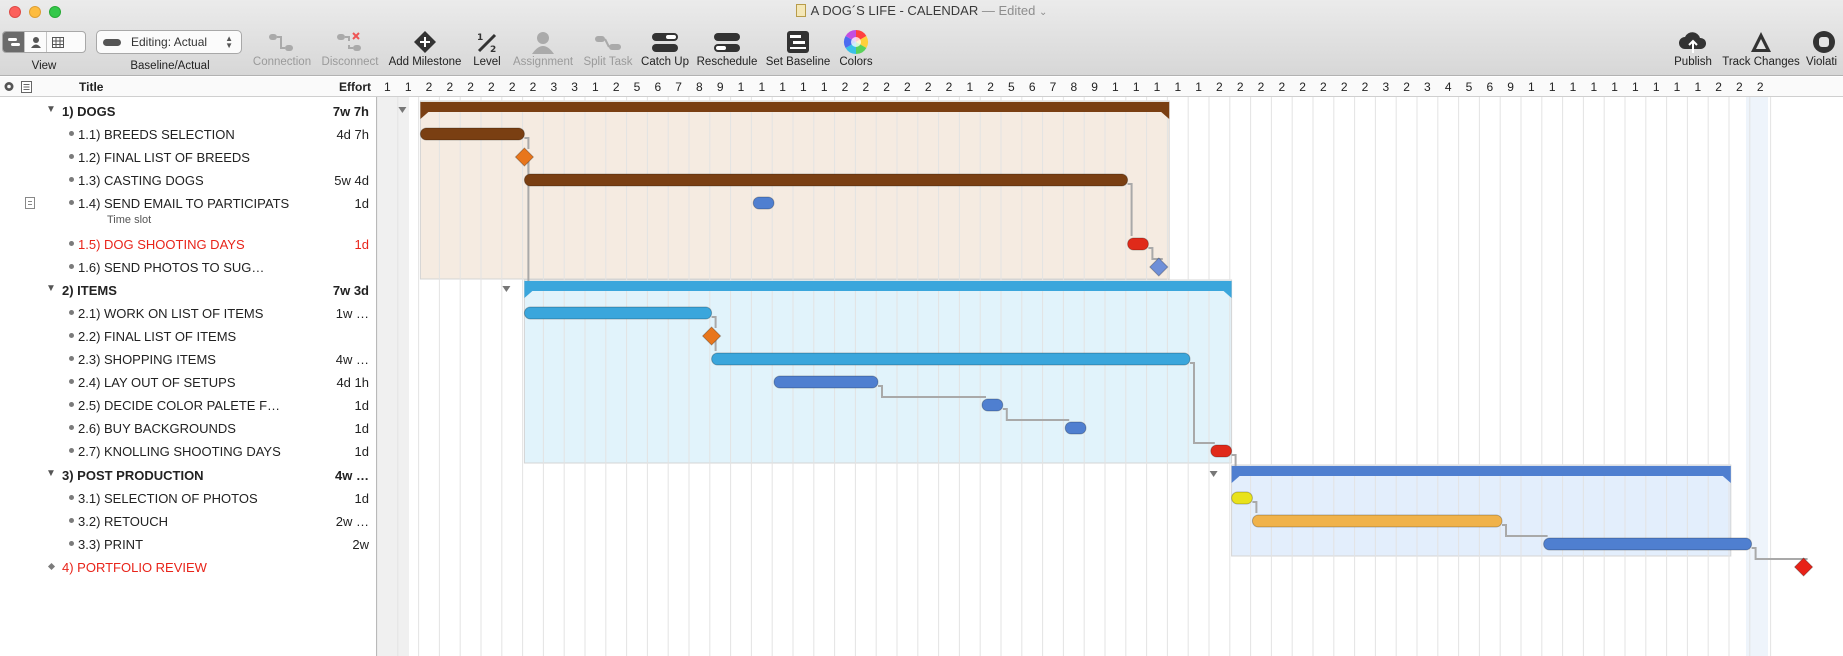  I want to click on task-title: 4) PORTFOLIO REVIEW, so click(134, 567).